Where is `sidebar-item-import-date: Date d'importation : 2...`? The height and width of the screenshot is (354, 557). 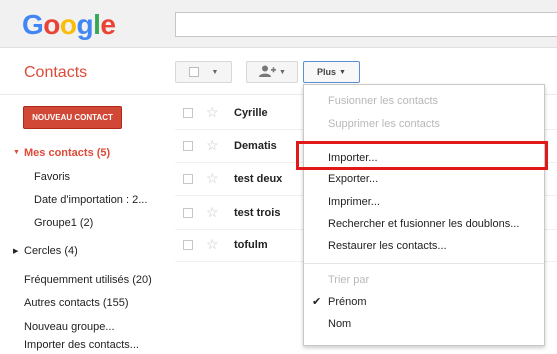 sidebar-item-import-date: Date d'importation : 2... is located at coordinates (90, 200).